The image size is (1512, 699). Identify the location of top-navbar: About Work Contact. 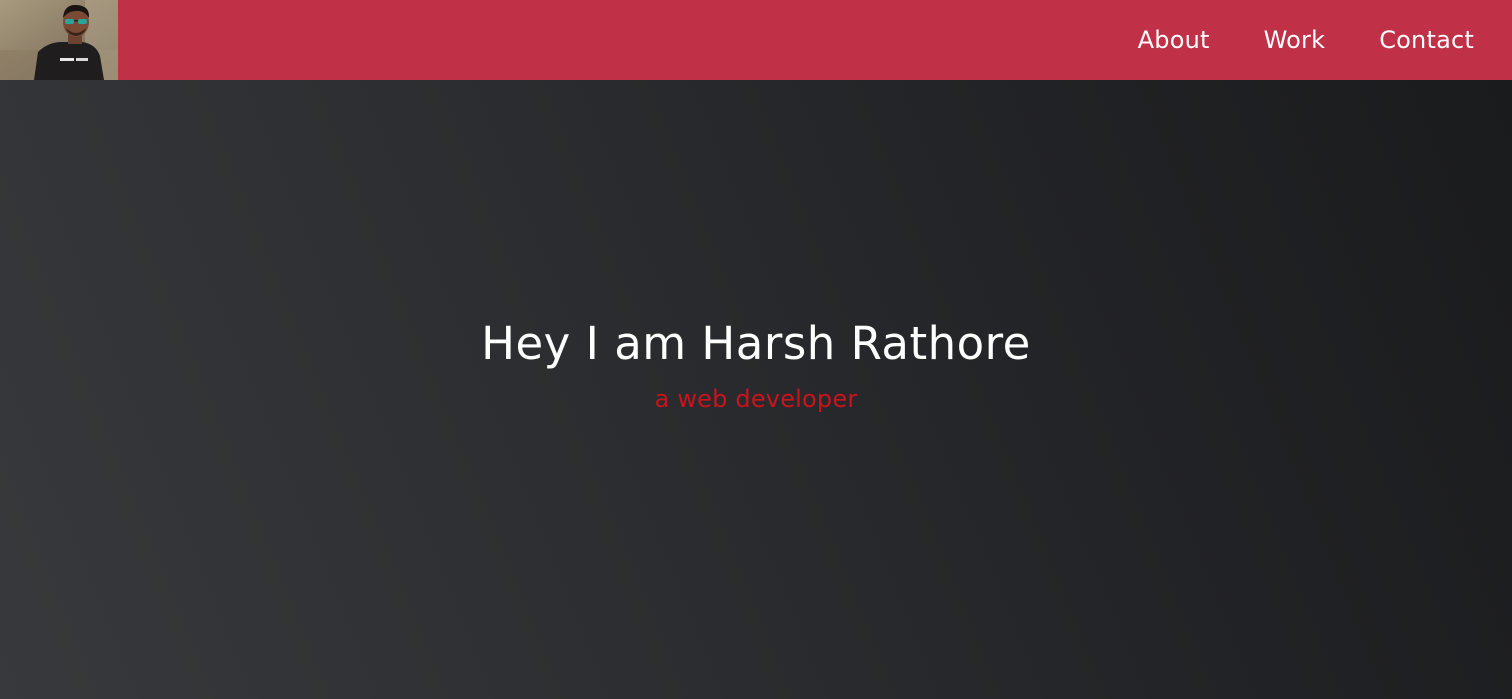
(756, 40).